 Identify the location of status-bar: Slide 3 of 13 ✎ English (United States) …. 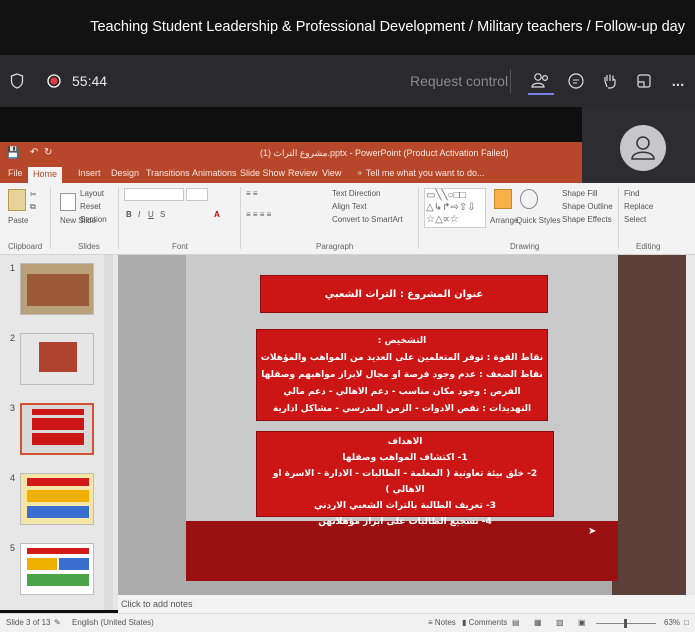
(347, 622).